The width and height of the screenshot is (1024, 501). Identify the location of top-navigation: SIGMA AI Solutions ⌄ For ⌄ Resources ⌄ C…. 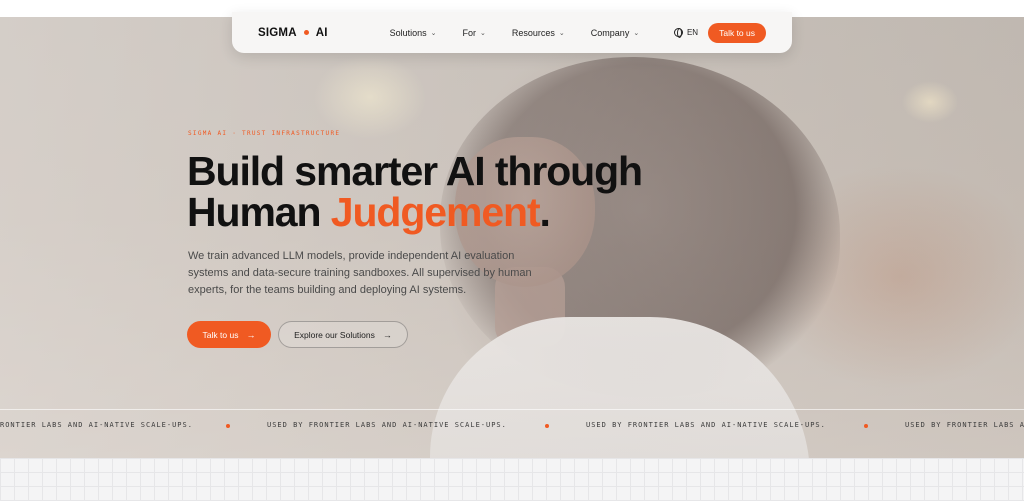
(512, 32).